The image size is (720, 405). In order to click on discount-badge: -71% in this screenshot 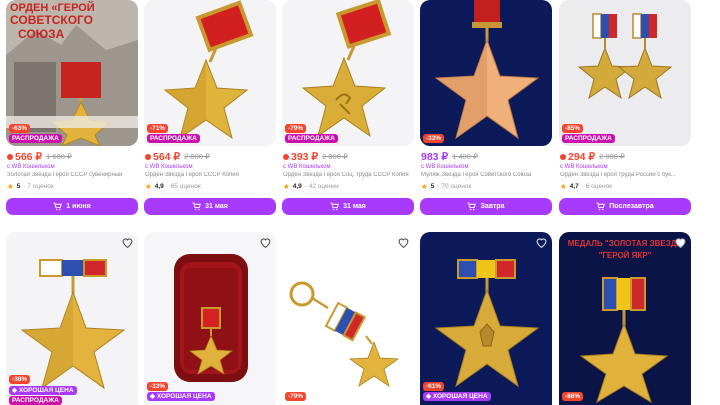, I will do `click(158, 128)`.